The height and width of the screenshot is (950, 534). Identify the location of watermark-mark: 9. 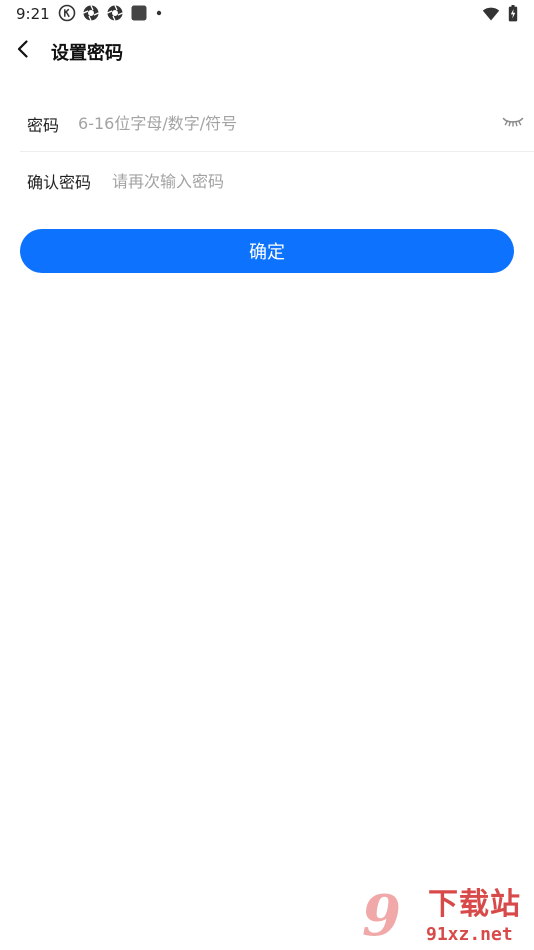
(381, 916).